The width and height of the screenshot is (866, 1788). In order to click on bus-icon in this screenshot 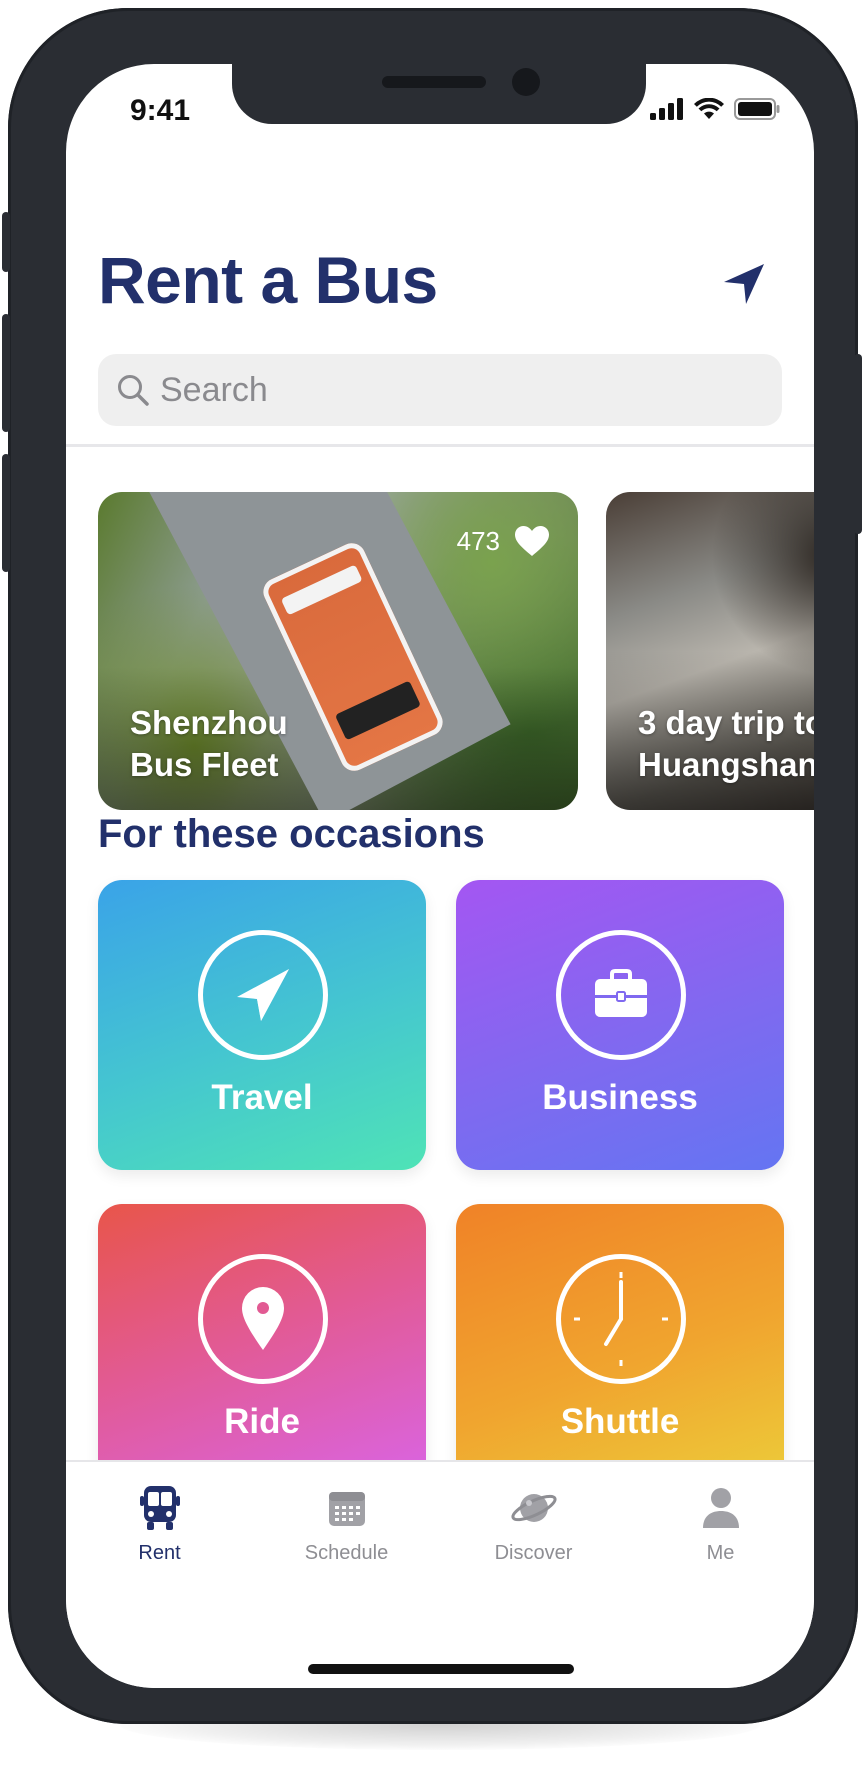, I will do `click(159, 1508)`.